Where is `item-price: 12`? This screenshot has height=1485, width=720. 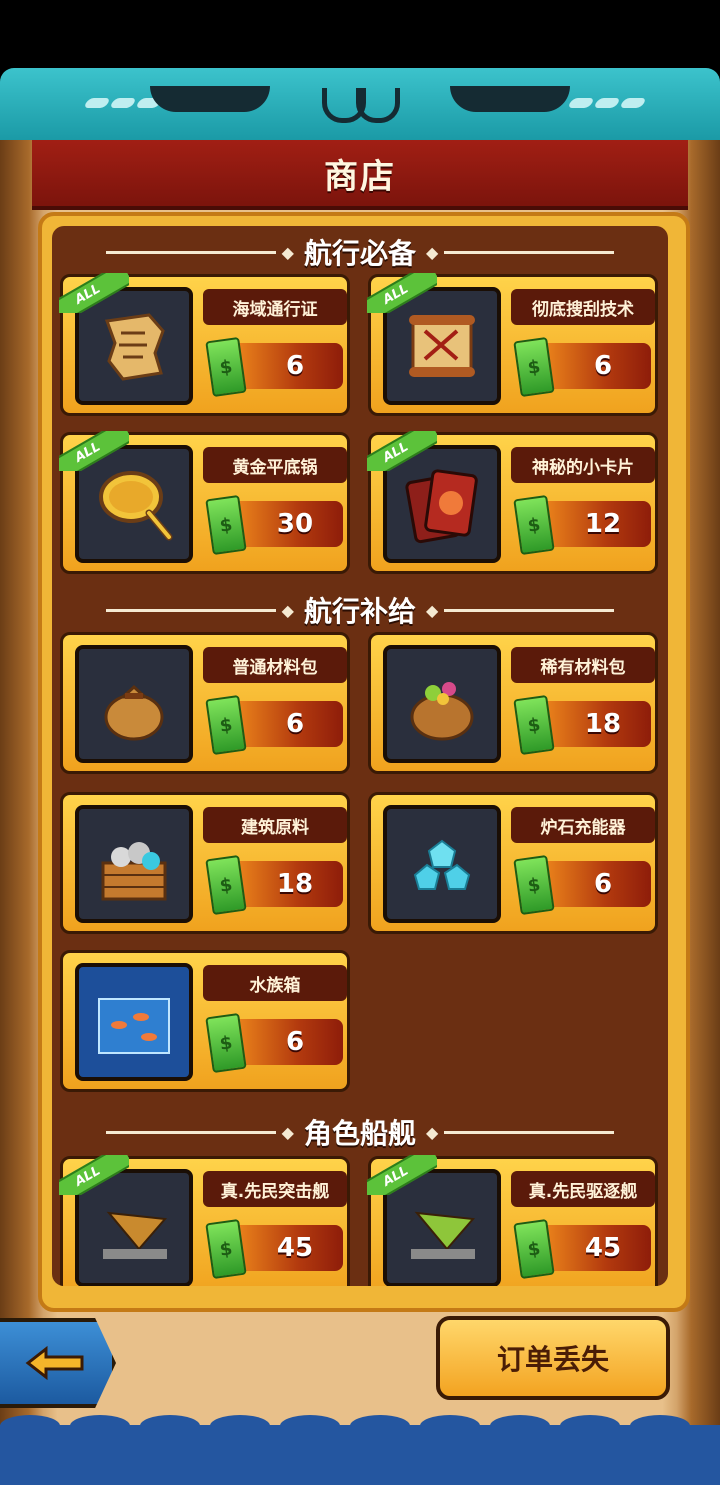
item-price: 12 is located at coordinates (595, 524).